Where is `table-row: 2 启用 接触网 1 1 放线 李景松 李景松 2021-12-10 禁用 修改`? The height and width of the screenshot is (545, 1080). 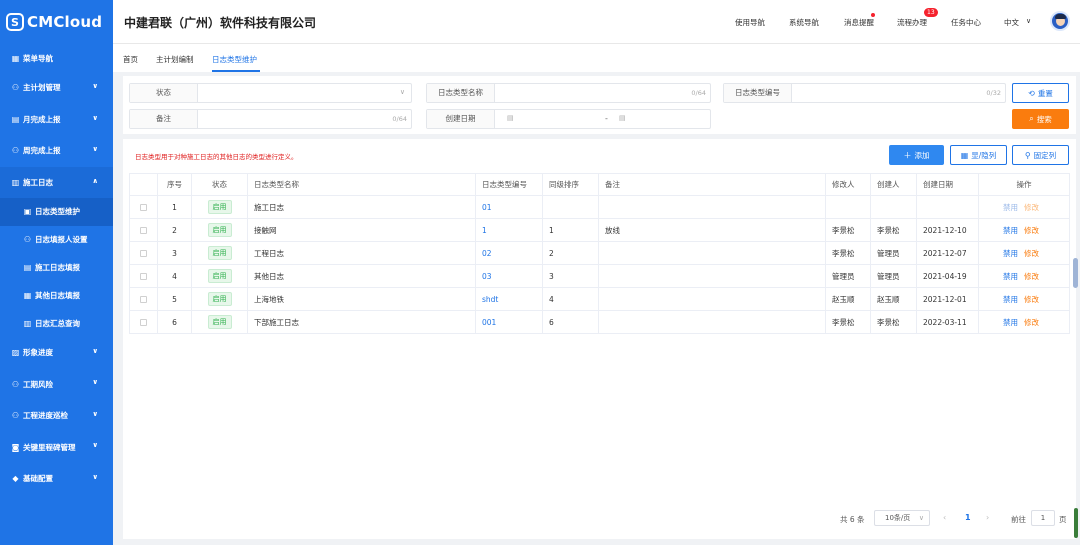
table-row: 2 启用 接触网 1 1 放线 李景松 李景松 2021-12-10 禁用 修改 is located at coordinates (599, 230).